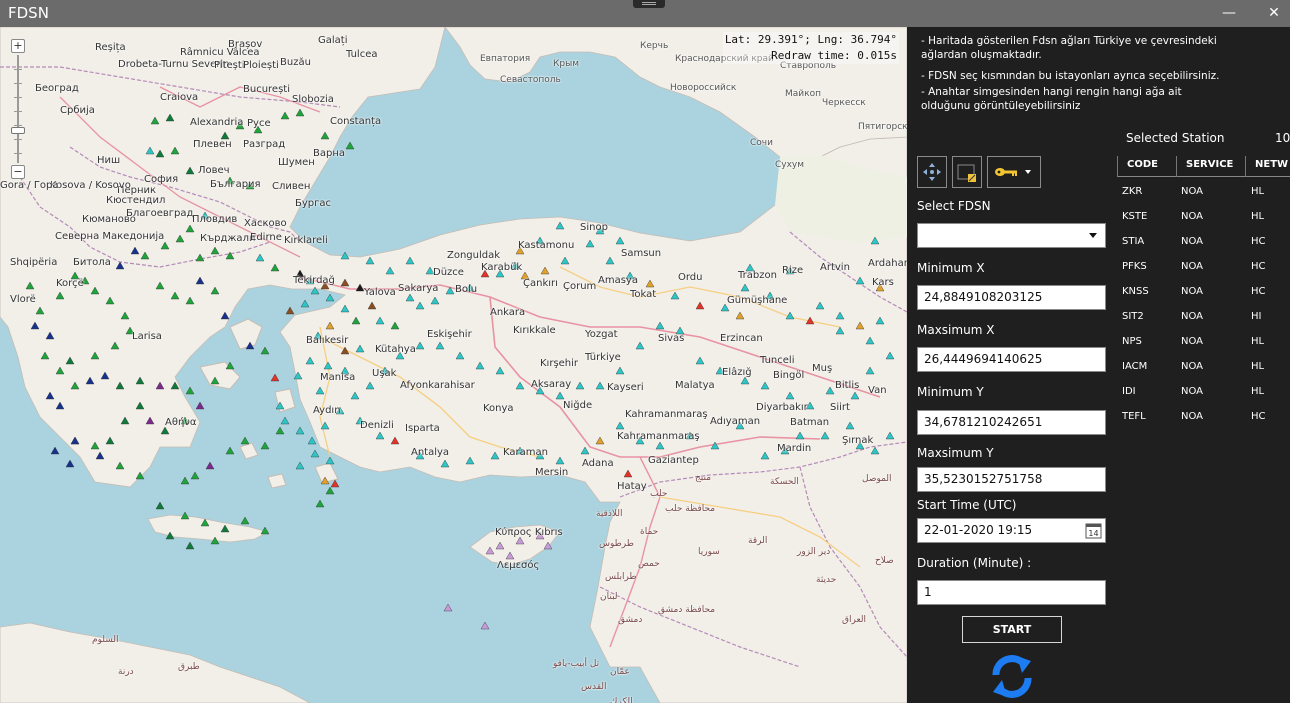 Image resolution: width=1290 pixels, height=703 pixels. What do you see at coordinates (1011, 479) in the screenshot?
I see `max-y-input: 35,5230152751758` at bounding box center [1011, 479].